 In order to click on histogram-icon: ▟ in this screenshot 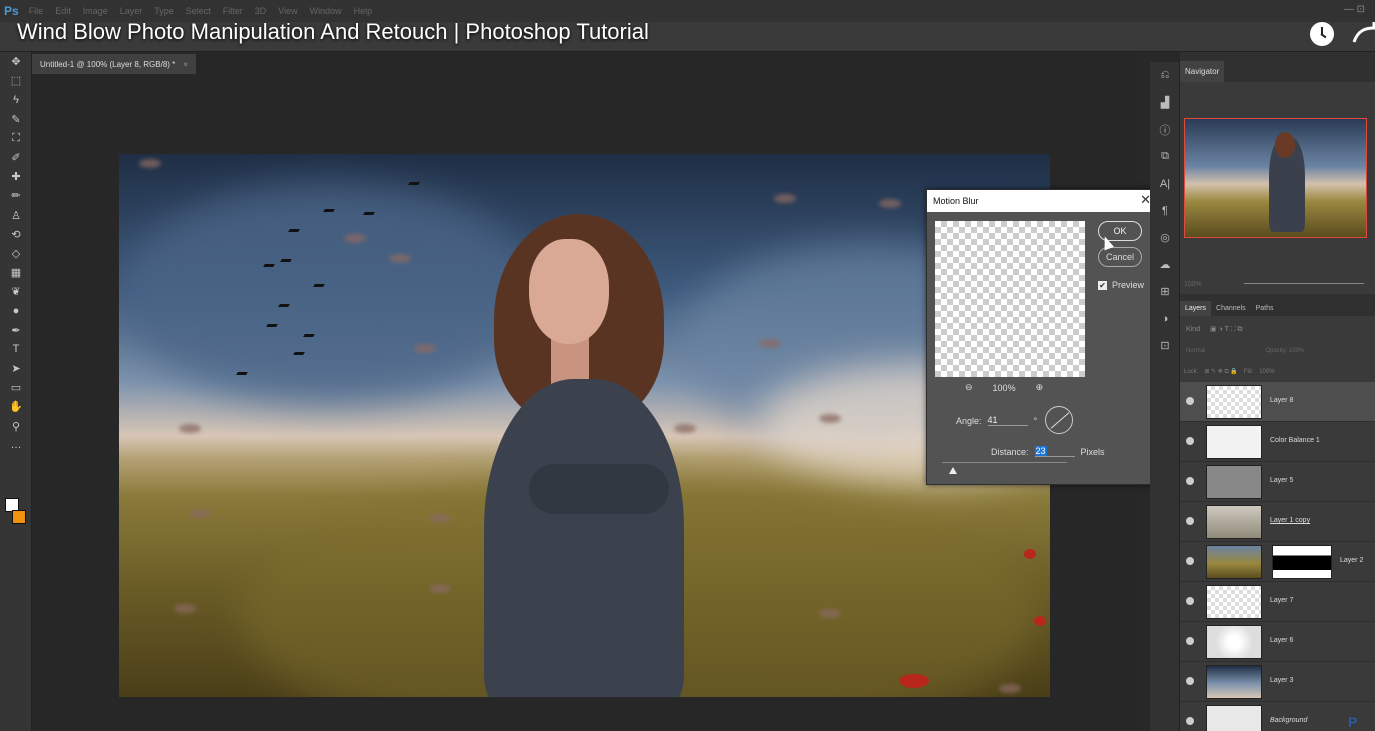, I will do `click(1165, 102)`.